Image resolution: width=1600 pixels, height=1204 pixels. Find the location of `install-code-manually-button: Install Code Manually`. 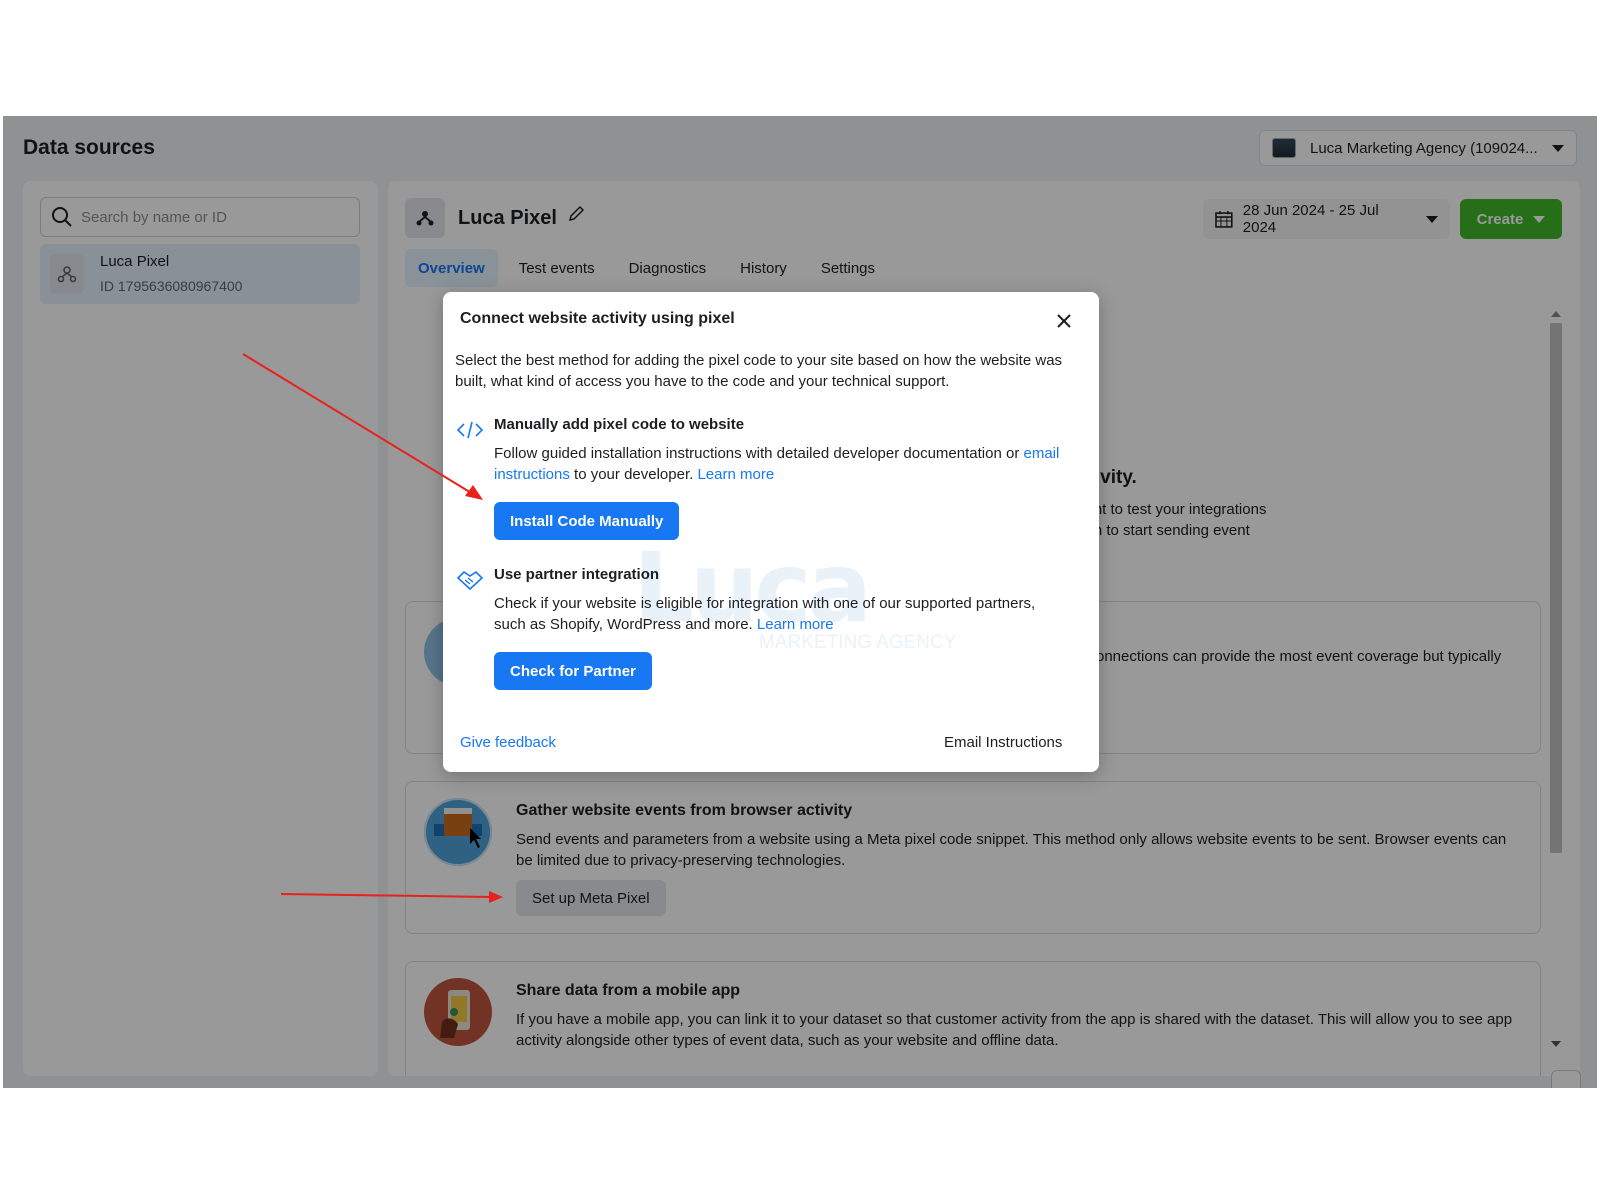

install-code-manually-button: Install Code Manually is located at coordinates (587, 521).